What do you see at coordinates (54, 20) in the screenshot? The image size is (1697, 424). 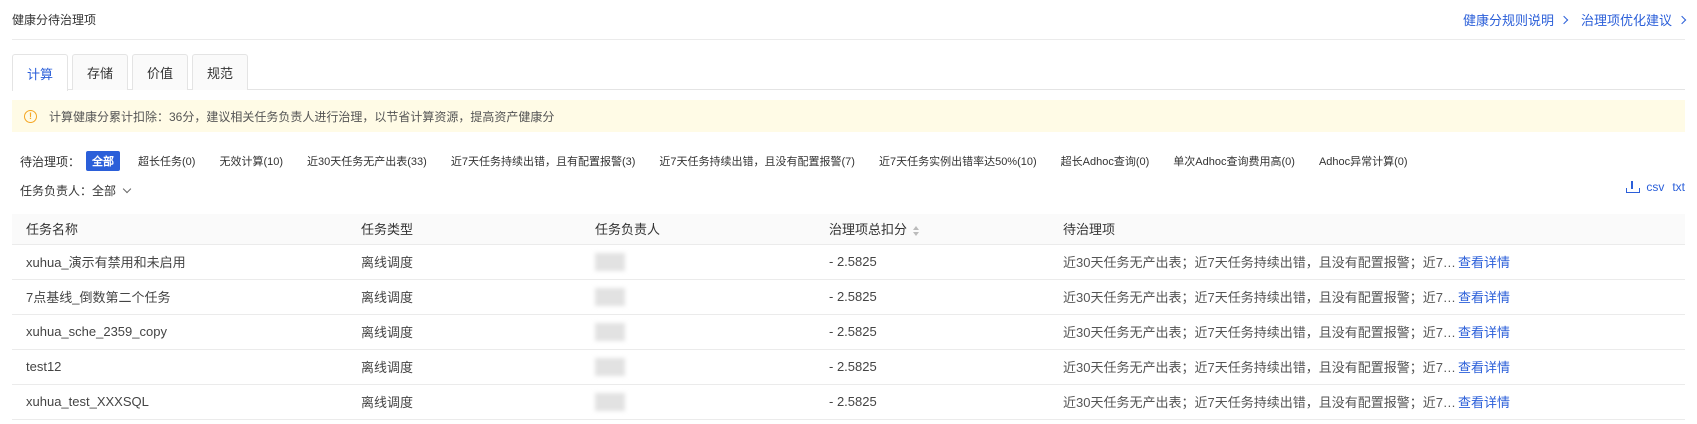 I see `page-title: 健康分待治理项` at bounding box center [54, 20].